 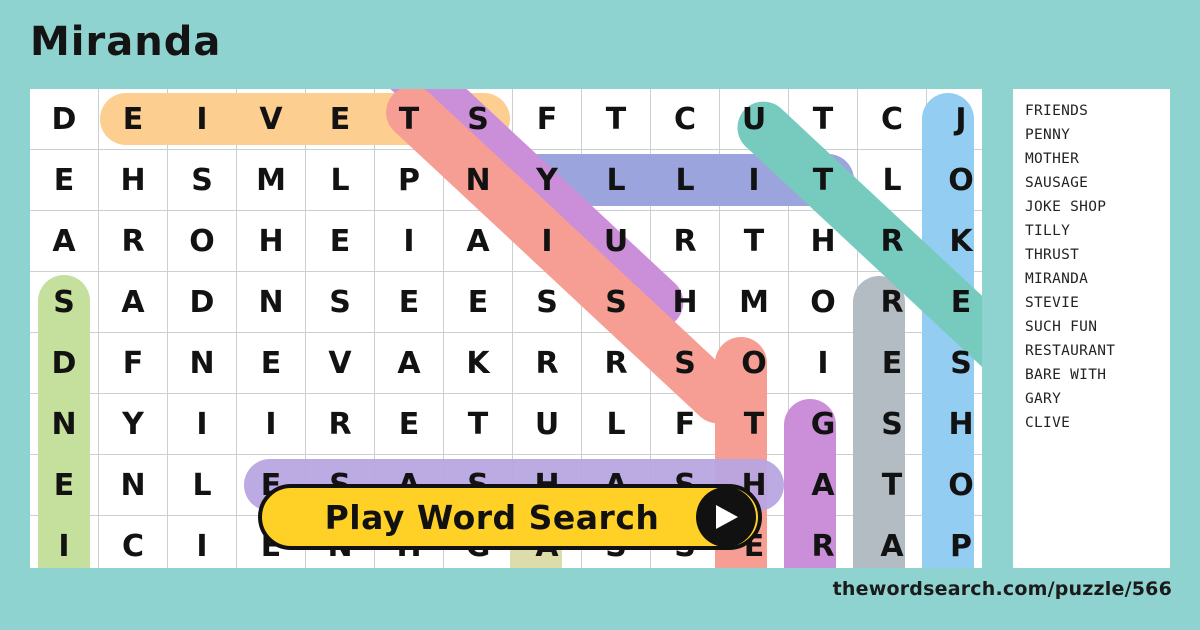 What do you see at coordinates (1097, 351) in the screenshot?
I see `word-list-item: RESTAURANT` at bounding box center [1097, 351].